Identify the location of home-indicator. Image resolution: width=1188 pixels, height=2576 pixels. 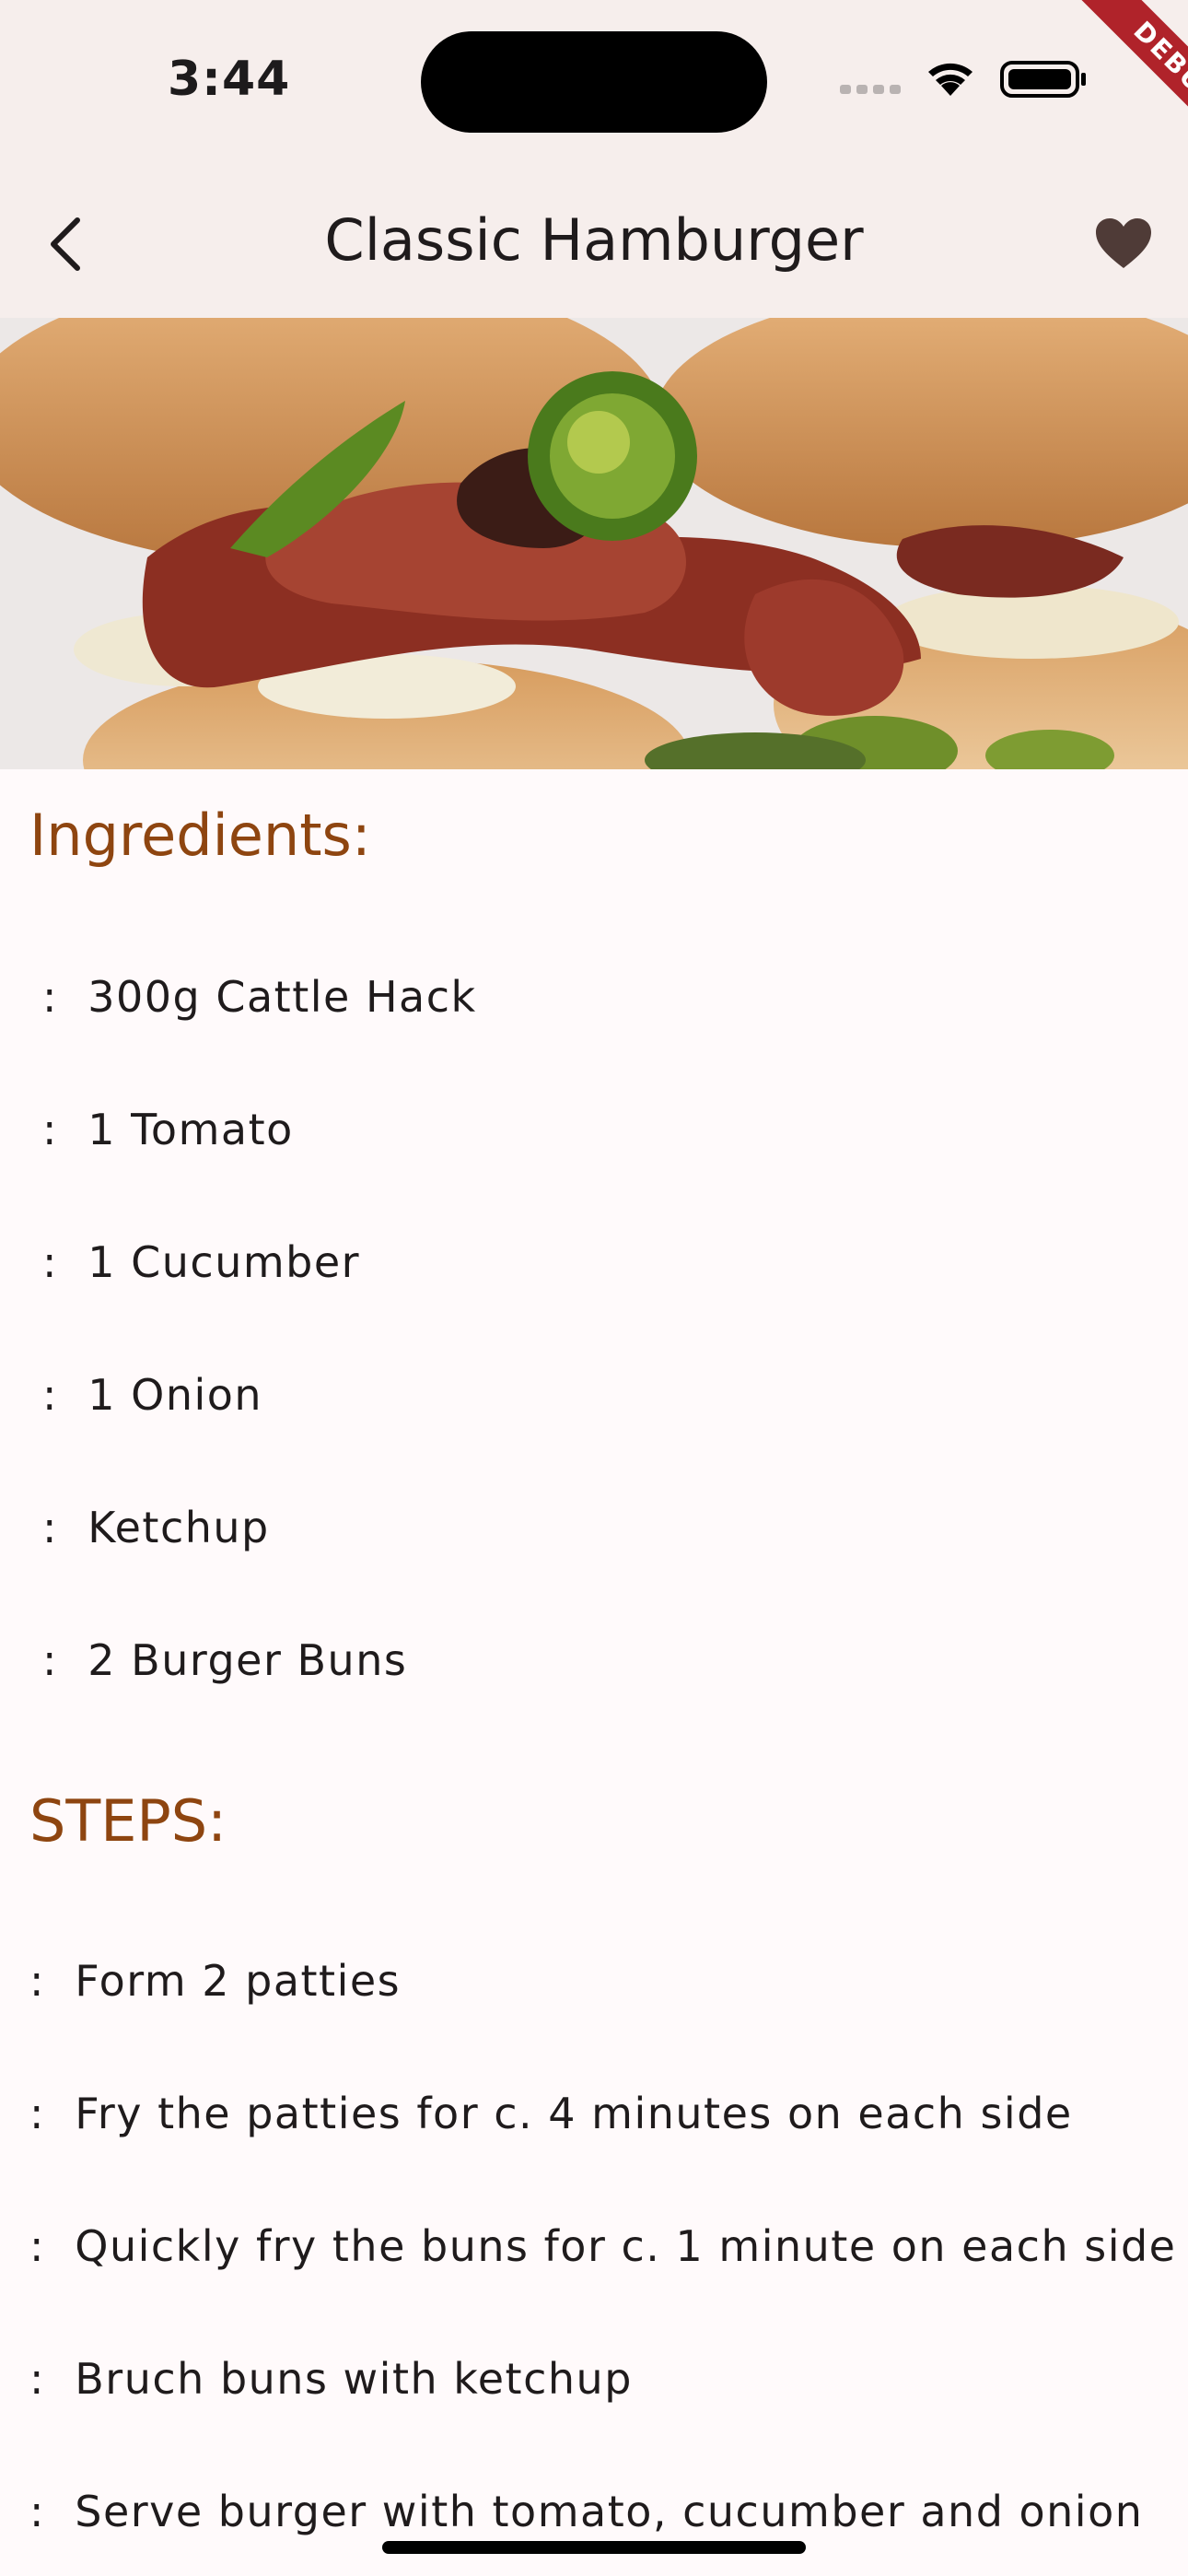
(594, 2547).